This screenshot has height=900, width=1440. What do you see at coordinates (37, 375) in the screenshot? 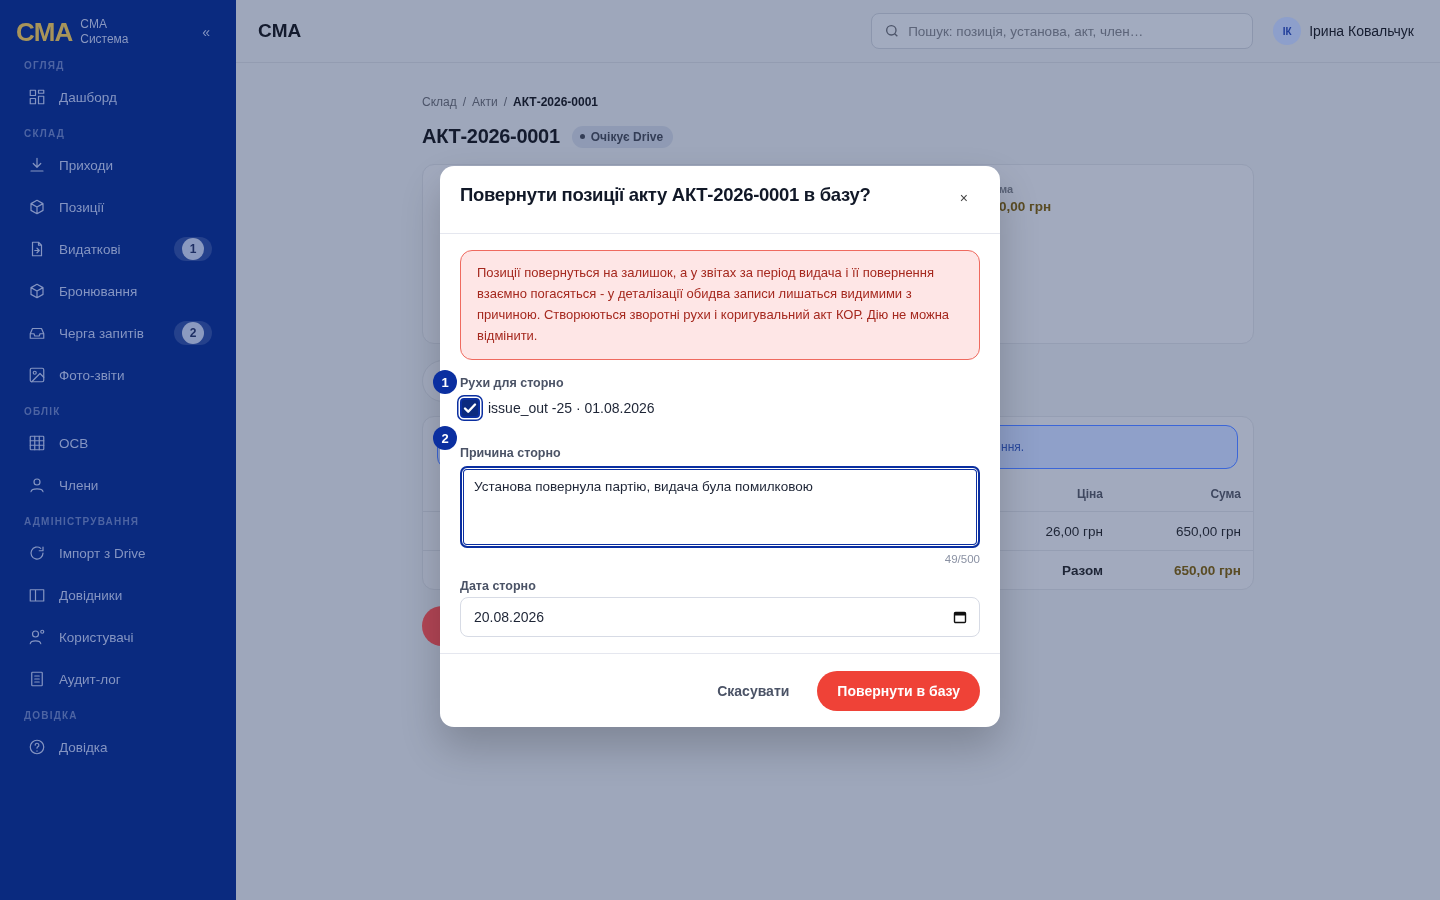
I see `image-icon` at bounding box center [37, 375].